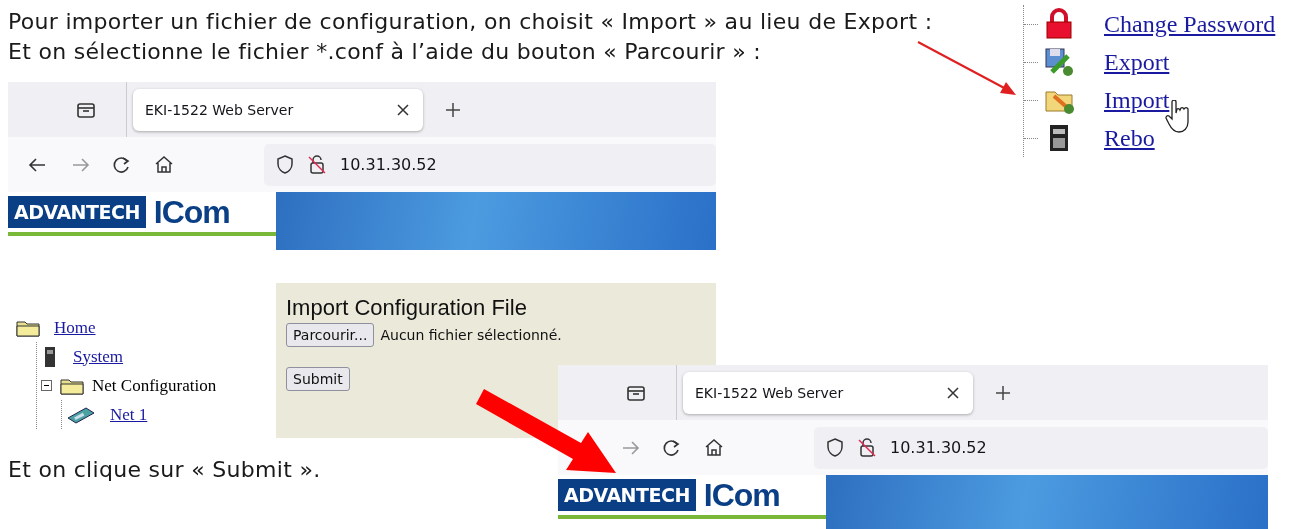 This screenshot has height=529, width=1306. I want to click on collapse-icon, so click(46, 385).